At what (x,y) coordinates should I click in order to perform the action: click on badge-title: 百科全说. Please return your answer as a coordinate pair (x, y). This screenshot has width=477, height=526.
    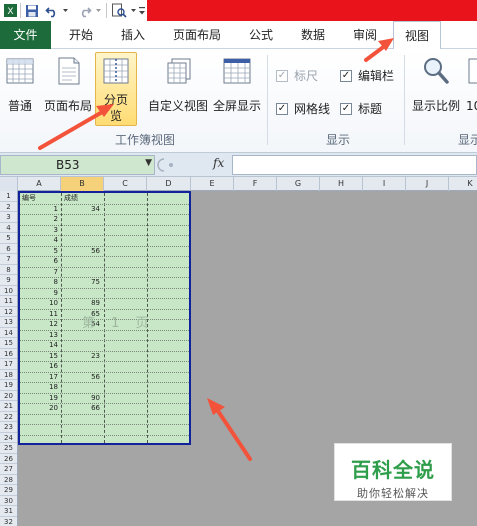
    Looking at the image, I should click on (393, 470).